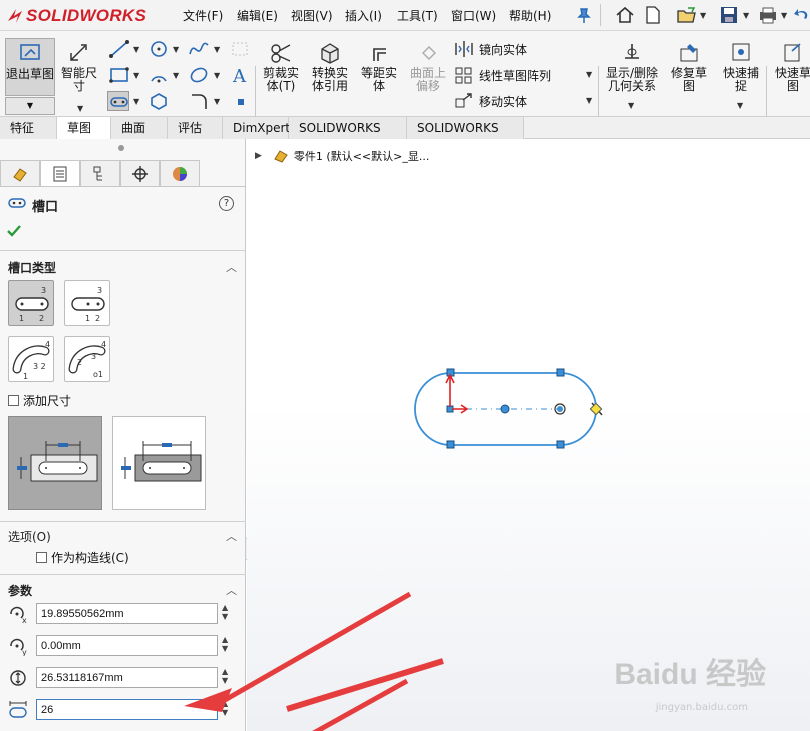  Describe the element at coordinates (195, 128) in the screenshot. I see `tab-evaluate: 评估` at that location.